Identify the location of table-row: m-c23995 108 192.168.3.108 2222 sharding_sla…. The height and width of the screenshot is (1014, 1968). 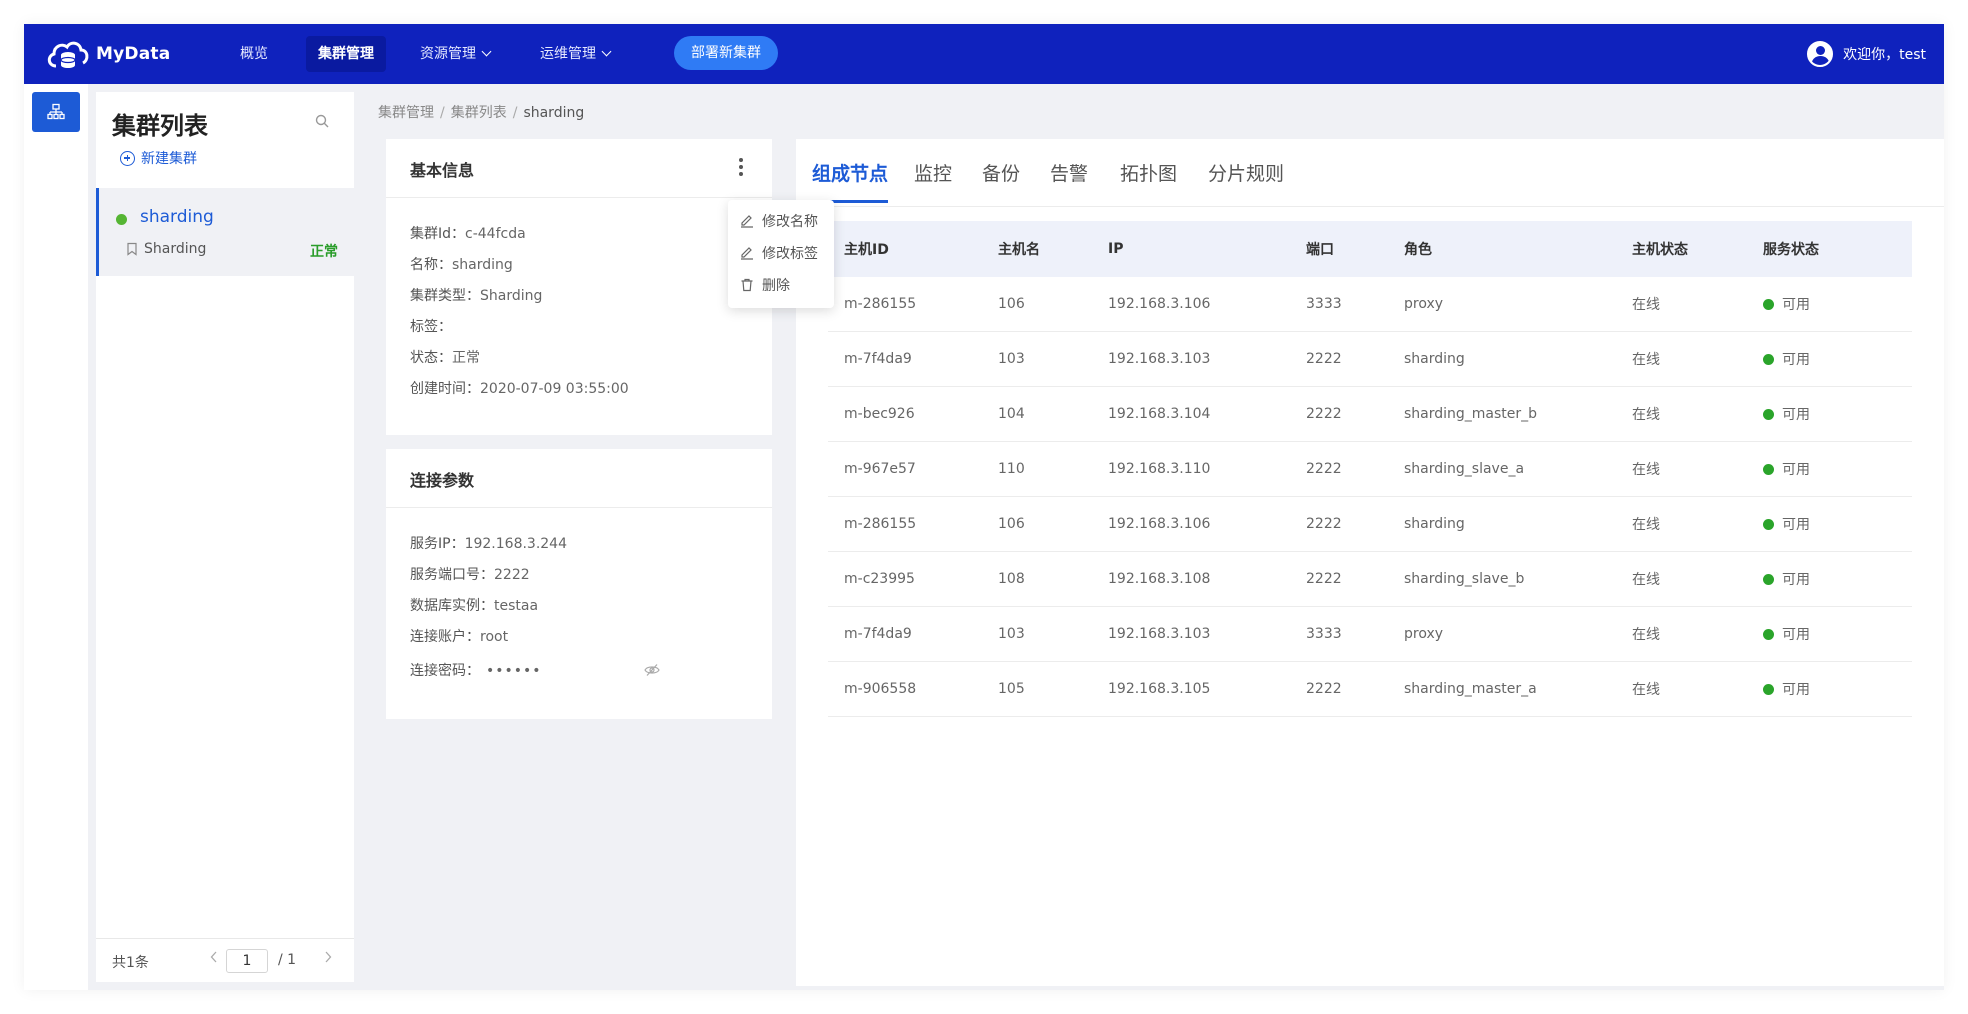
(1370, 579).